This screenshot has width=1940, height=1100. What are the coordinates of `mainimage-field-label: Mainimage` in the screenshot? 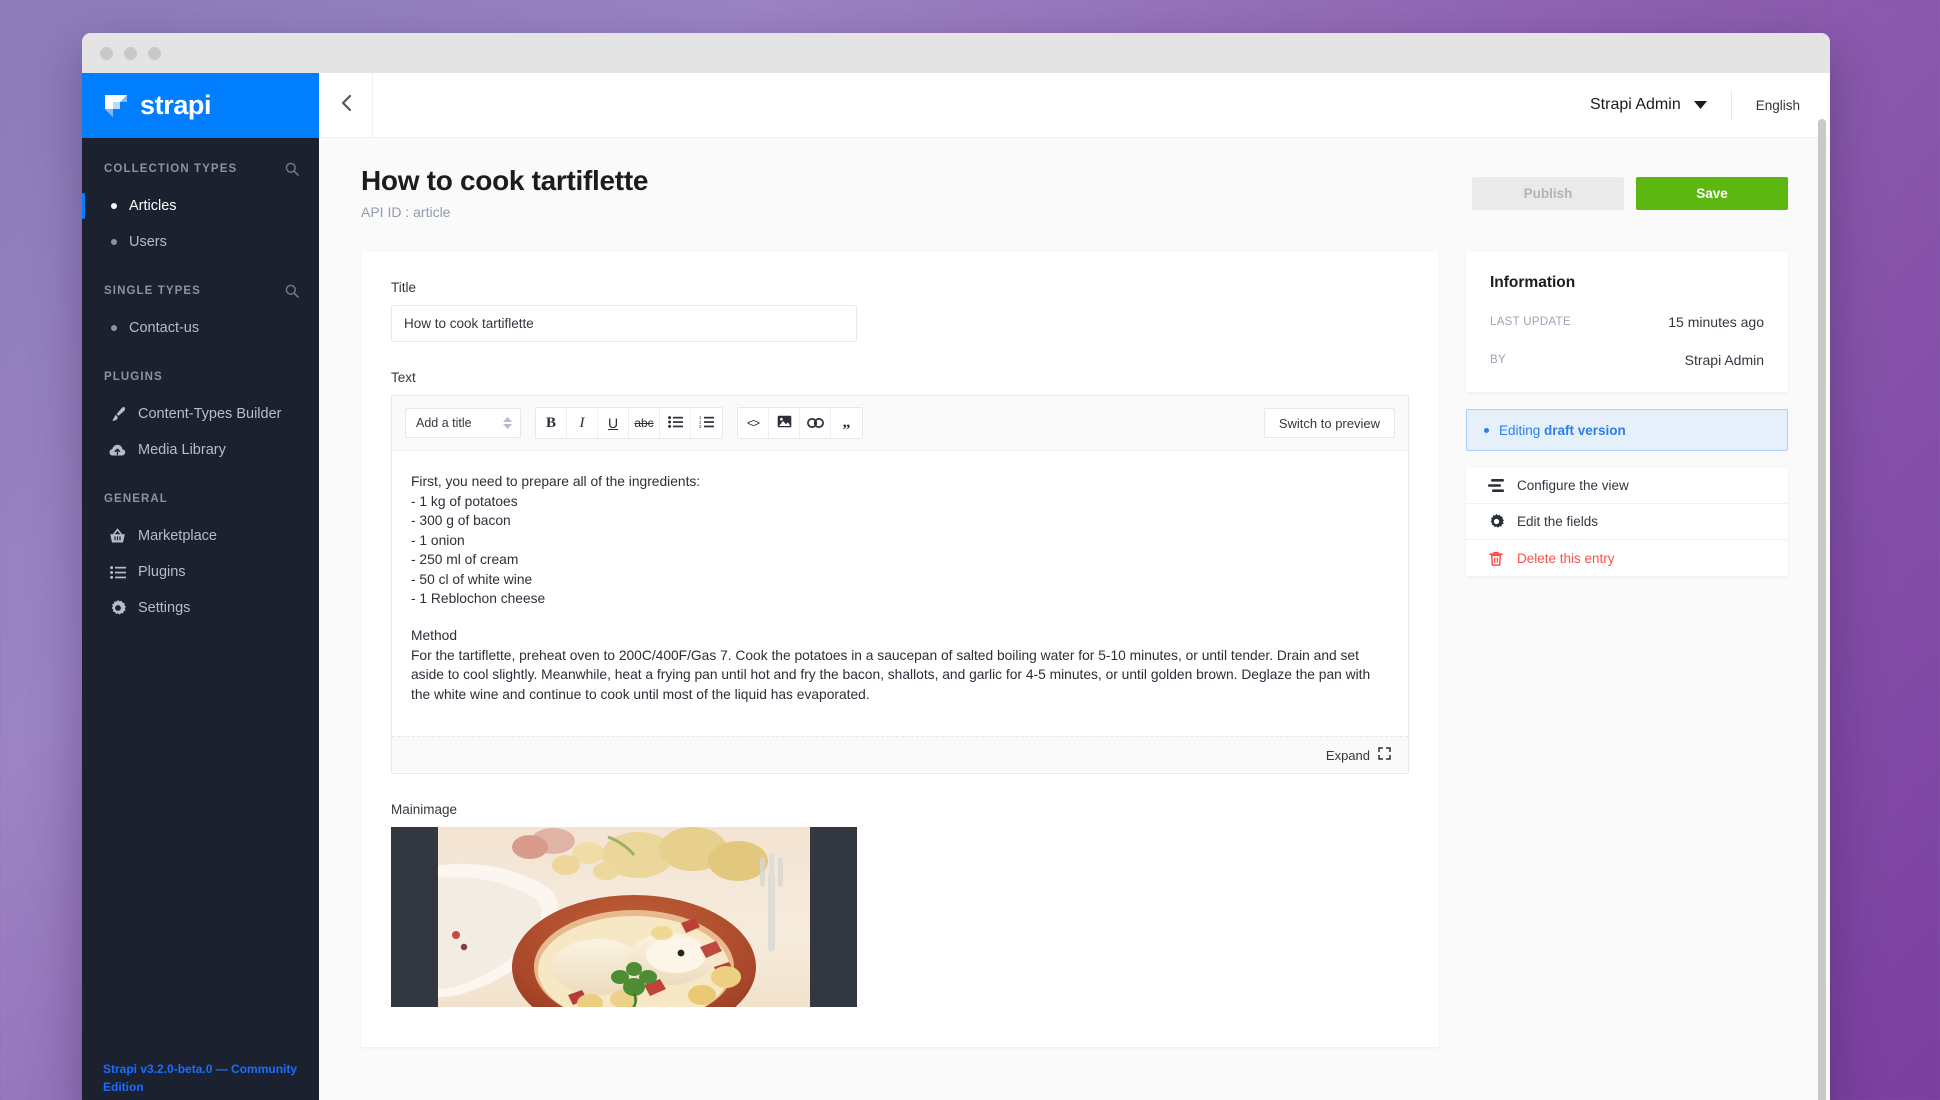 It's located at (424, 809).